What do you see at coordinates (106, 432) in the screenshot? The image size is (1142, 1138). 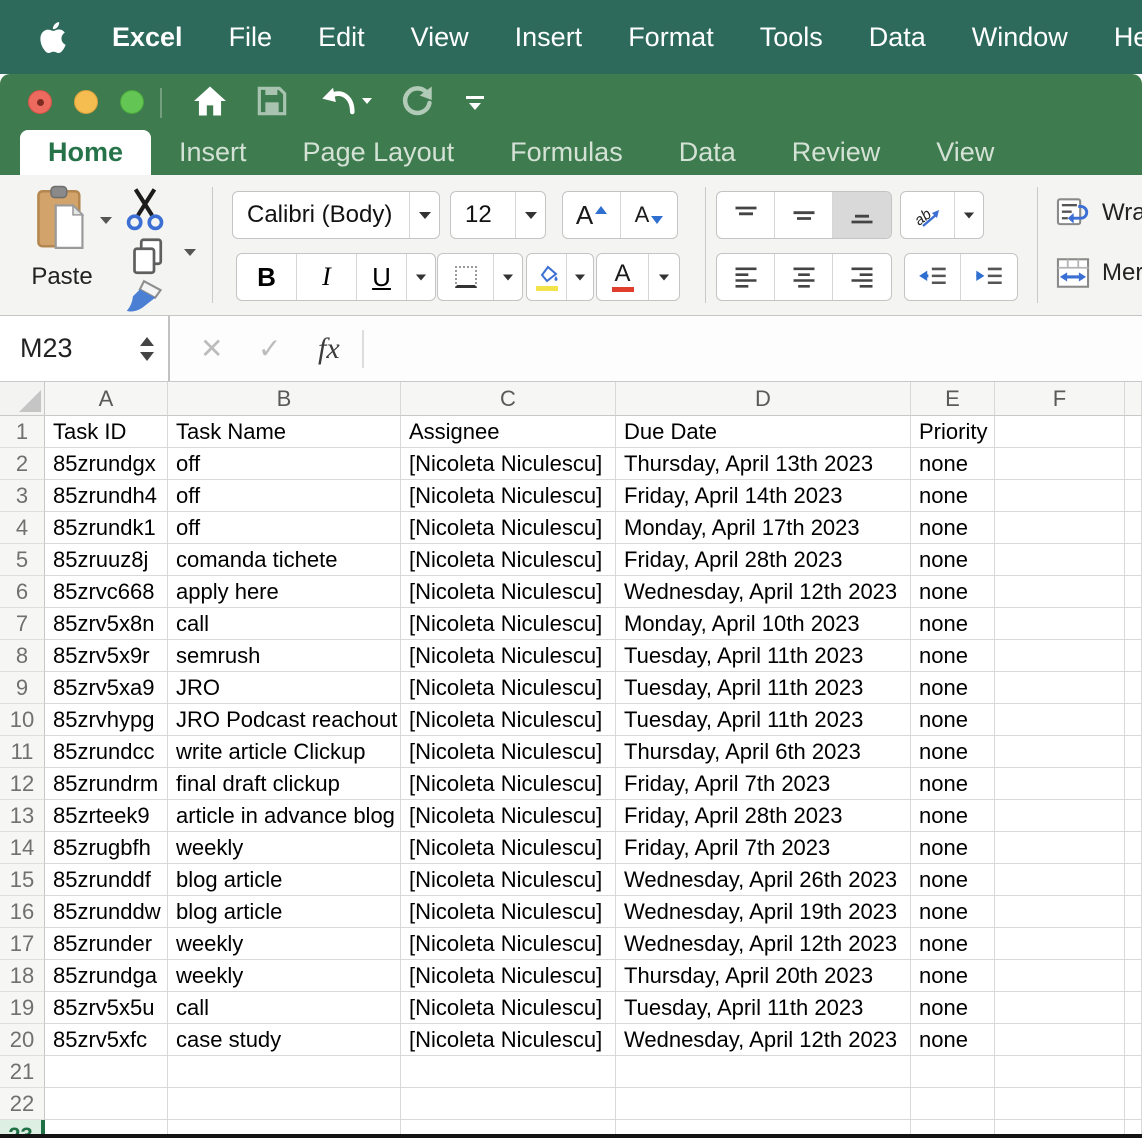 I see `cell-A1: Task ID` at bounding box center [106, 432].